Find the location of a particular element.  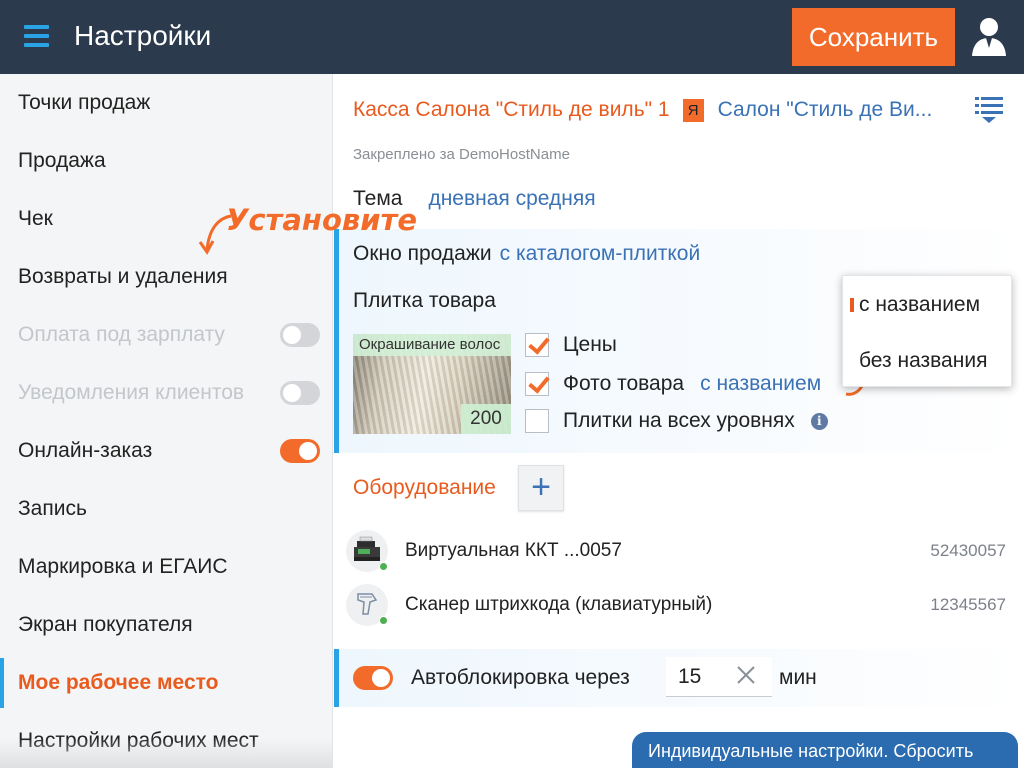

device-serial: 12345567 is located at coordinates (968, 604).